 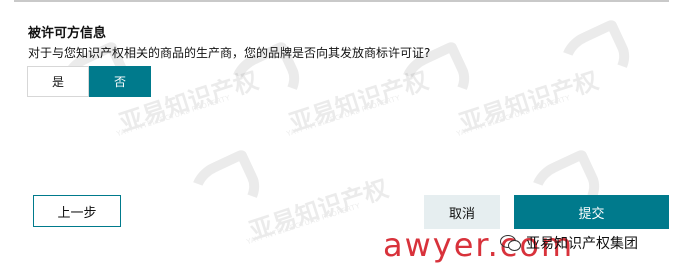 I want to click on account-badge: 亚易知识产权集团, so click(x=569, y=243).